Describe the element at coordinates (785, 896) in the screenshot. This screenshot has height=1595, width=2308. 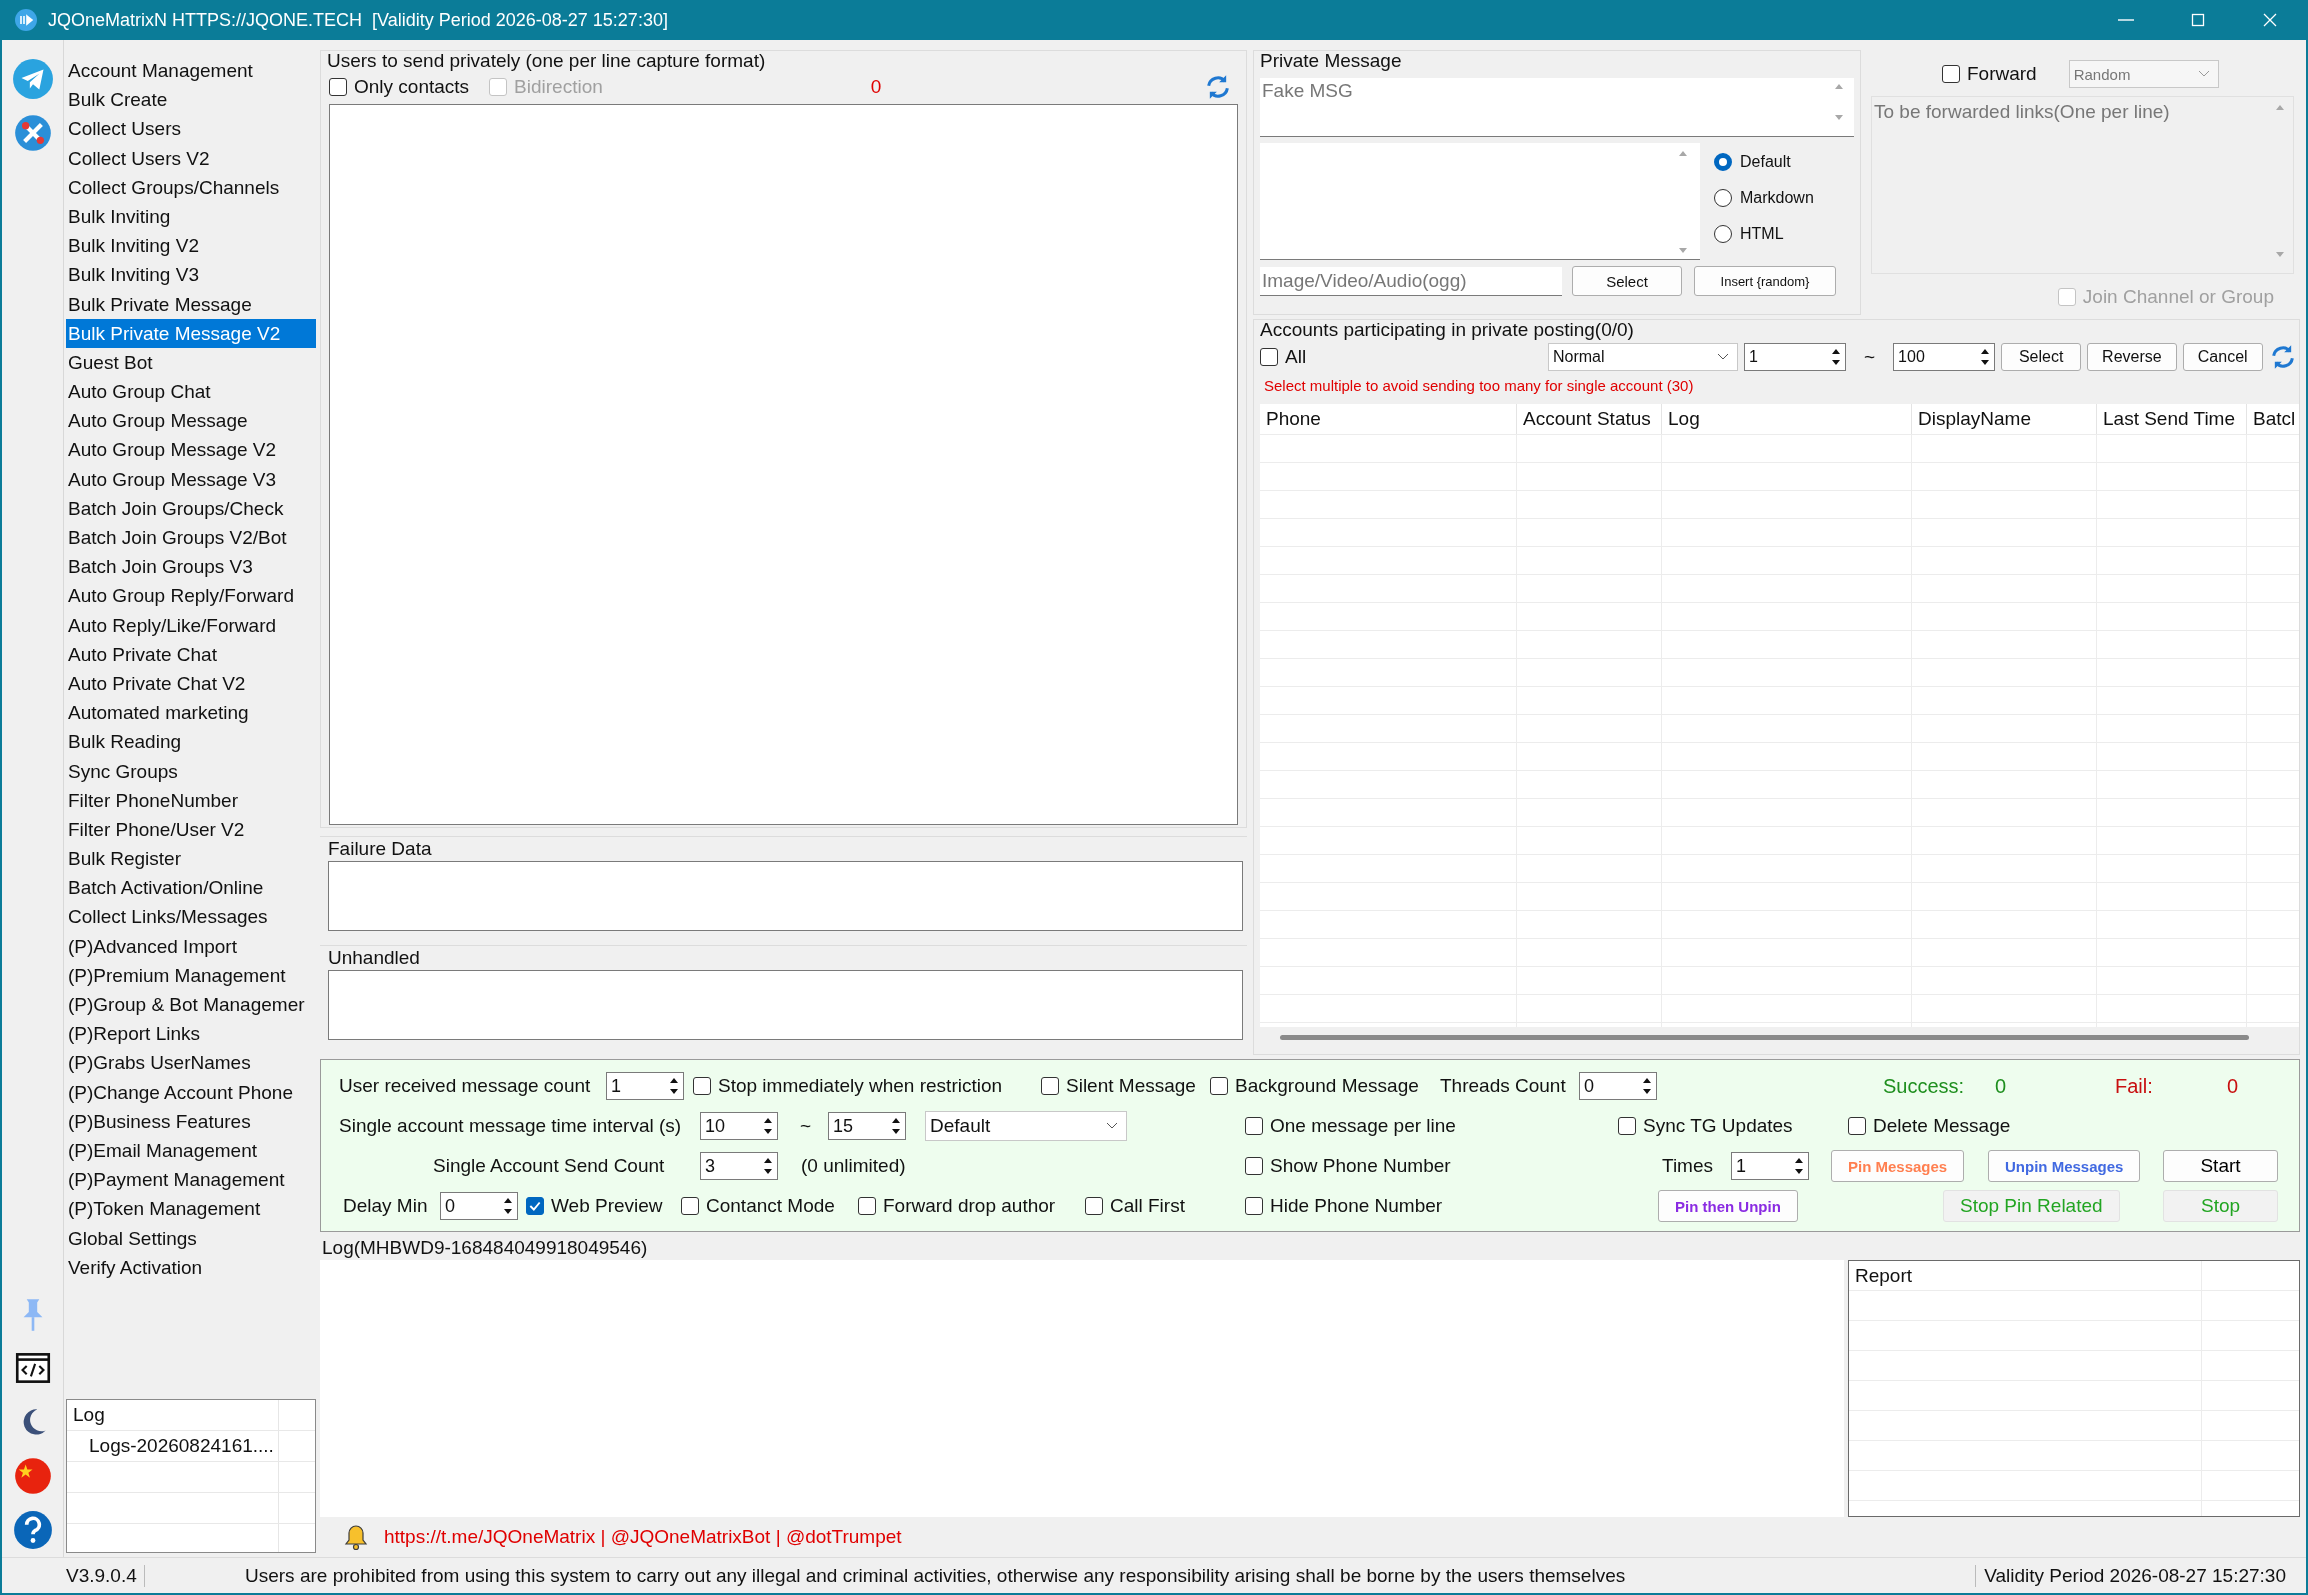
I see `failure-text-area` at that location.